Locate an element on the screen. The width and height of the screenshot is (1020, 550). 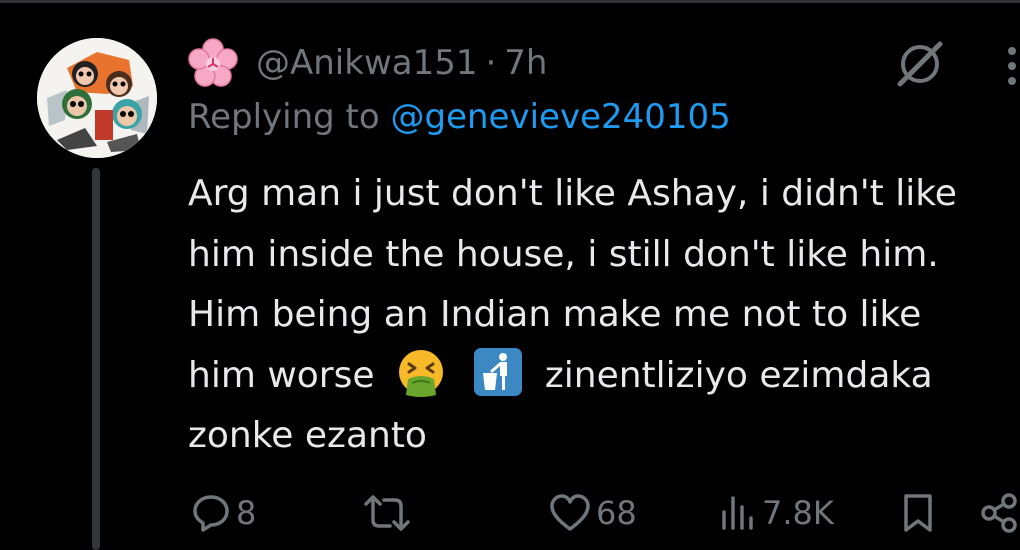
avatar-illustration is located at coordinates (97, 98).